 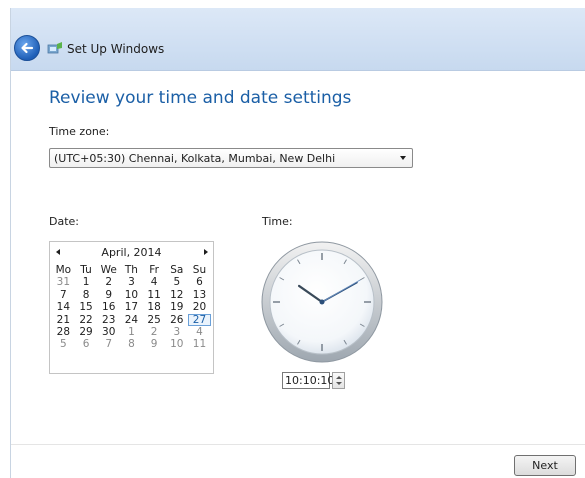 What do you see at coordinates (63, 282) in the screenshot?
I see `calendar-day: 31` at bounding box center [63, 282].